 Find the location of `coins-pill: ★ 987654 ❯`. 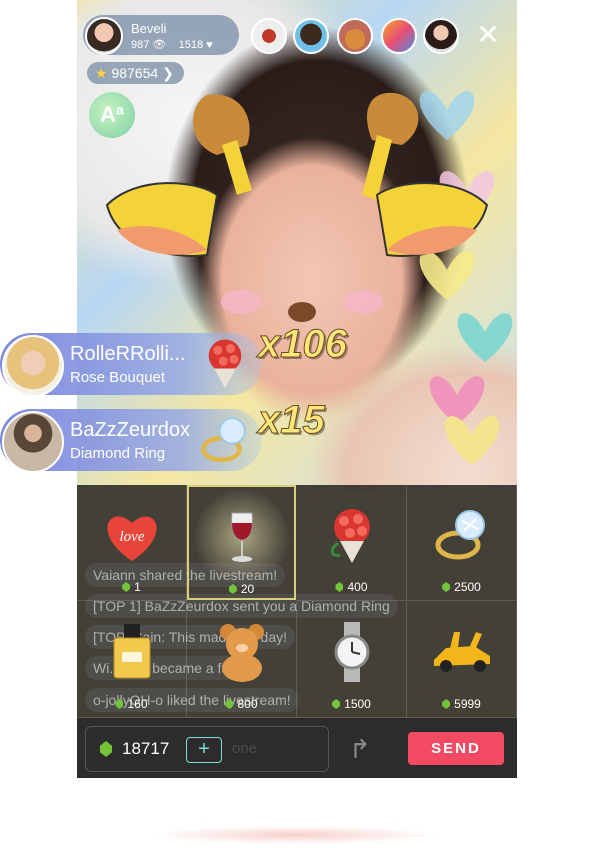

coins-pill: ★ 987654 ❯ is located at coordinates (135, 73).